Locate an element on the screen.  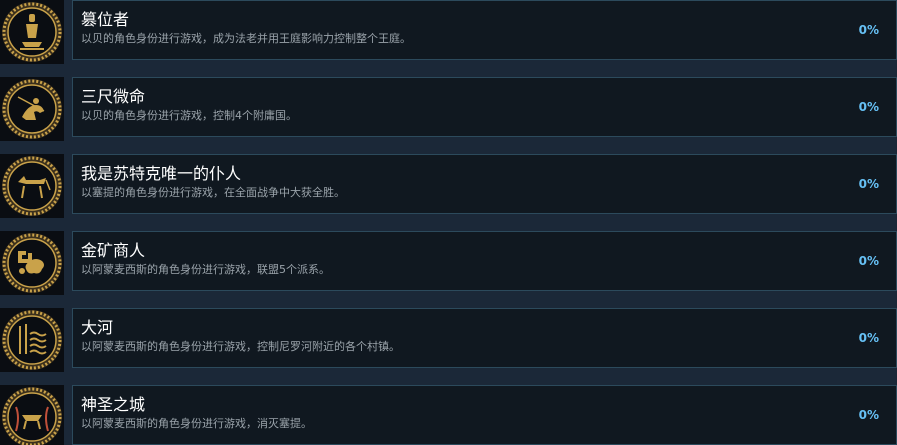
achievement-title: 大河 is located at coordinates (97, 327).